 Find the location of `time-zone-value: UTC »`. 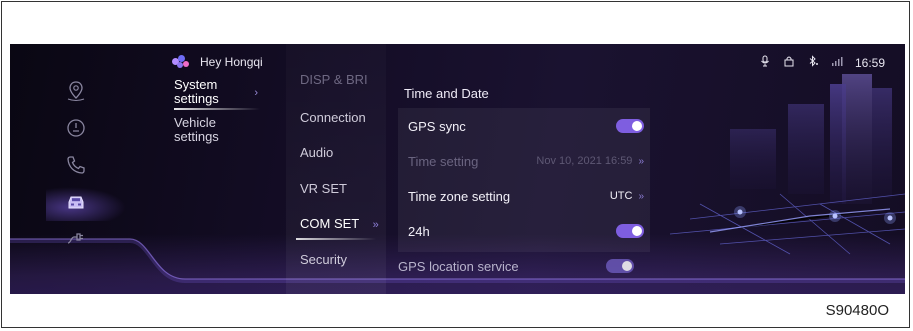

time-zone-value: UTC » is located at coordinates (627, 196).